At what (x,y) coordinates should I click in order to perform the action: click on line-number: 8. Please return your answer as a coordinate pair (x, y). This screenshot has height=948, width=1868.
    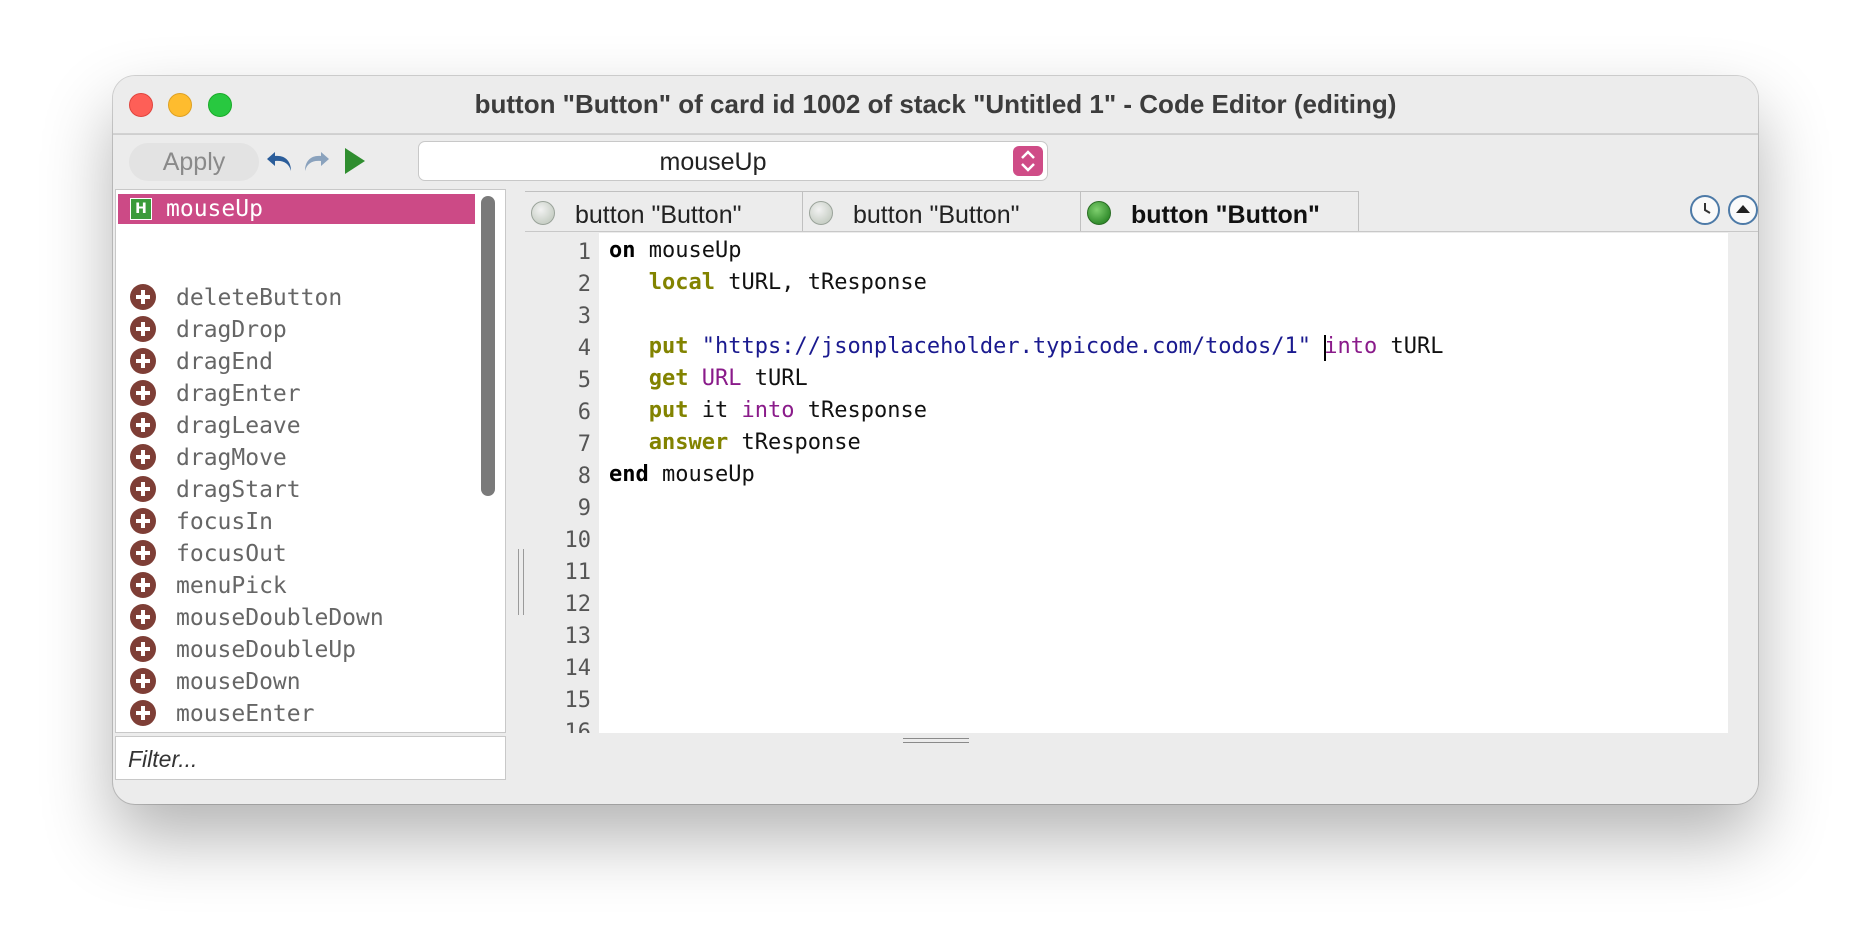
    Looking at the image, I should click on (584, 476).